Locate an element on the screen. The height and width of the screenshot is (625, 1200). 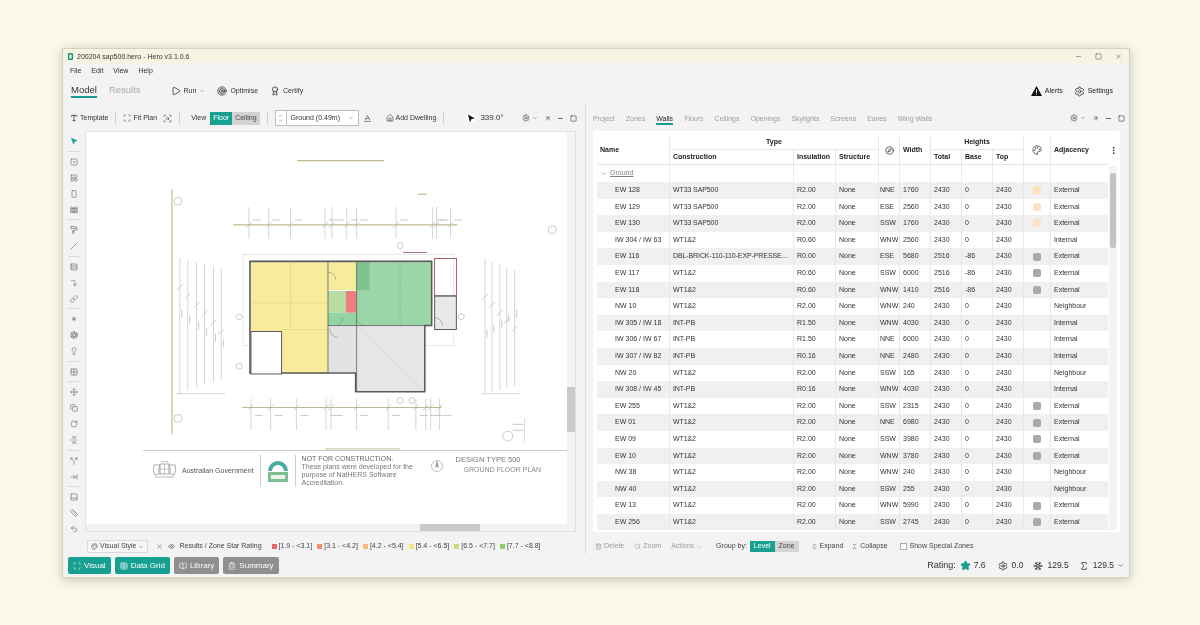
warning-icon is located at coordinates (1036, 91).